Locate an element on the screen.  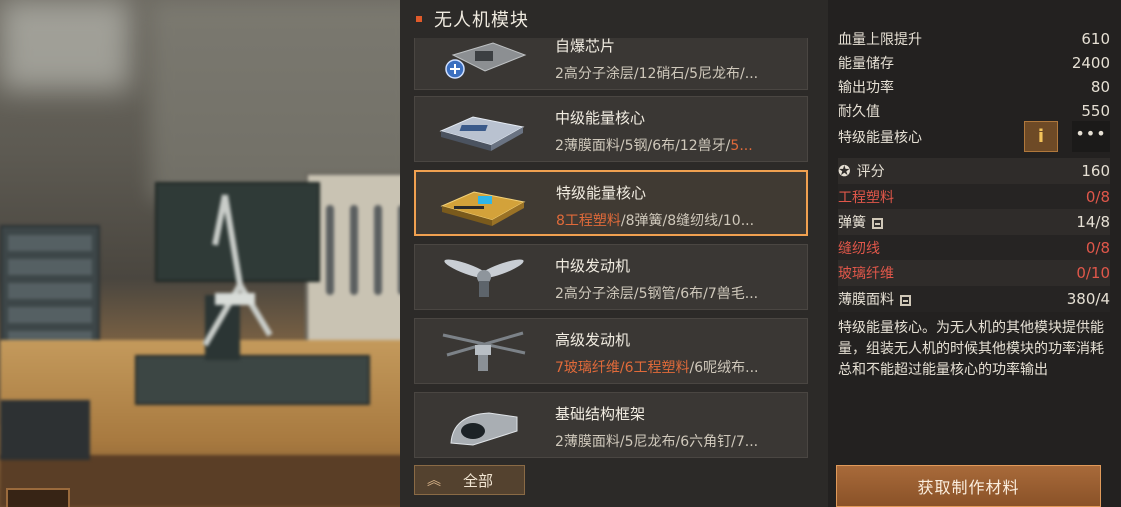
panel-title: 无人机模块 is located at coordinates (481, 20).